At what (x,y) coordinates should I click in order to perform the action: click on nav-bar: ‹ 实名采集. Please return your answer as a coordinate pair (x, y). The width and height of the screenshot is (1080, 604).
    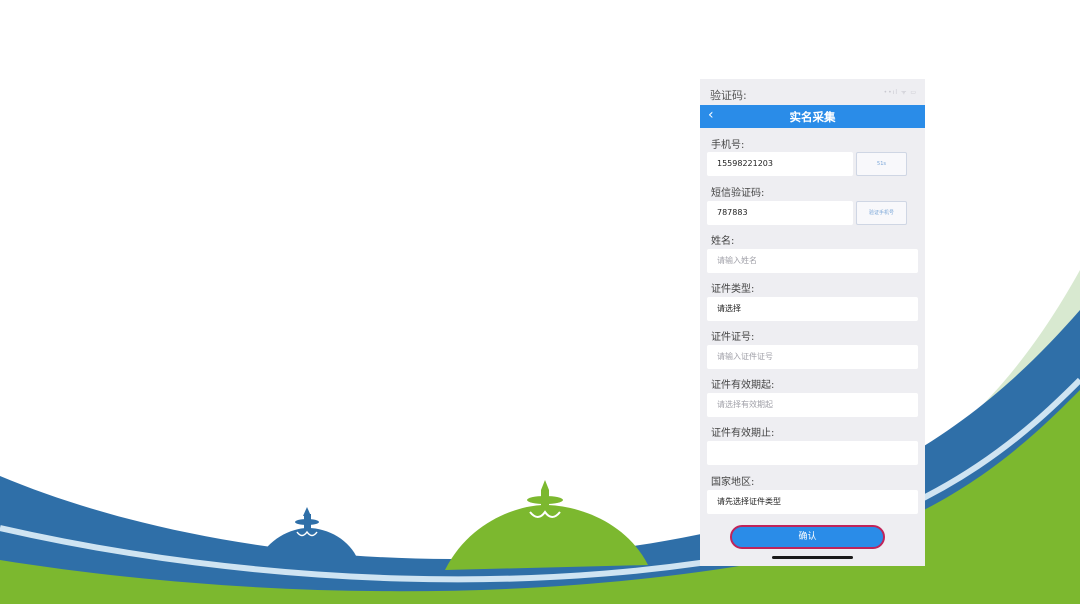
    Looking at the image, I should click on (812, 116).